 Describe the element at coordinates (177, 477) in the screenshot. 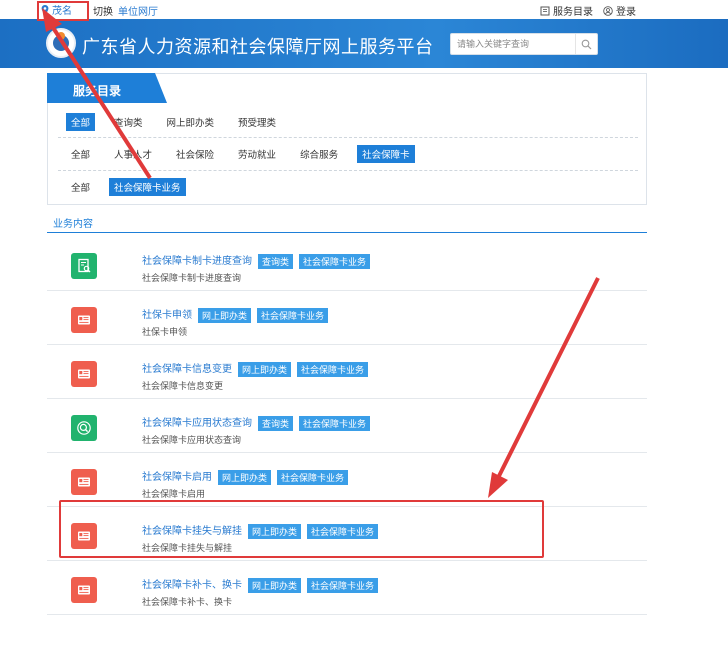

I see `business-item-title: 社会保障卡启用` at that location.